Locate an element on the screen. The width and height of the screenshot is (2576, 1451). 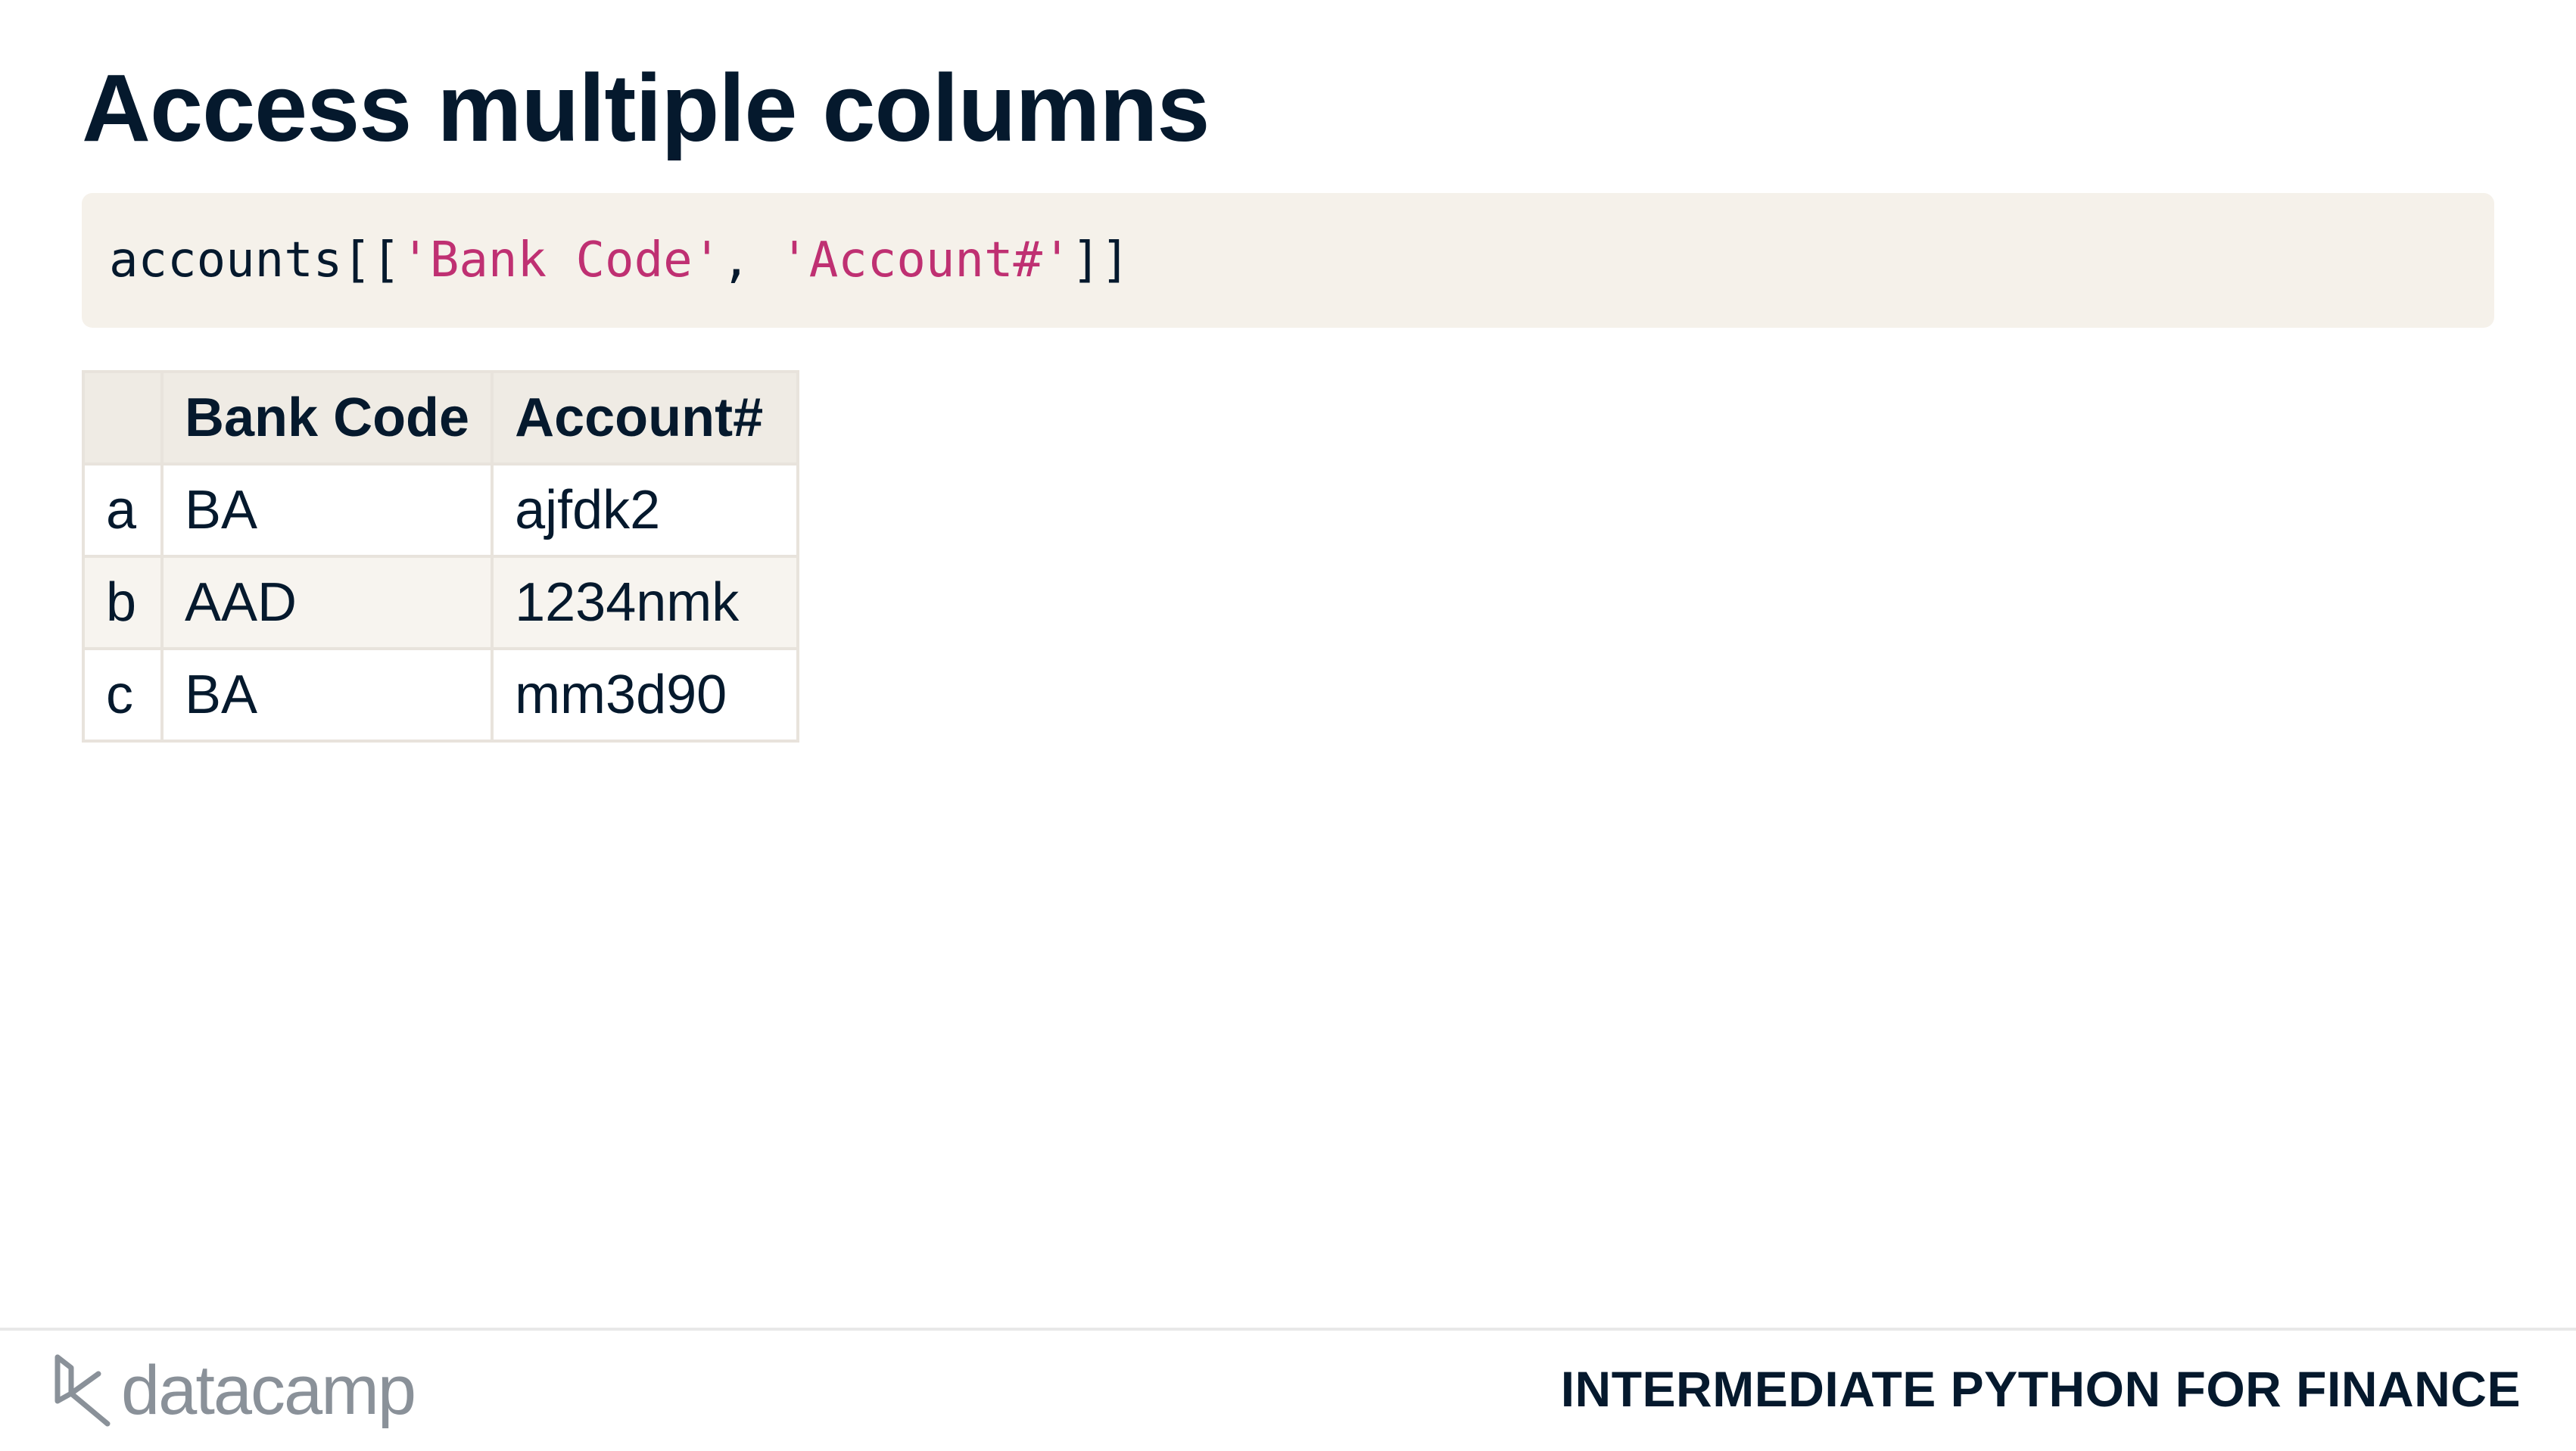
table-header-bank-code: Bank Code is located at coordinates (327, 418).